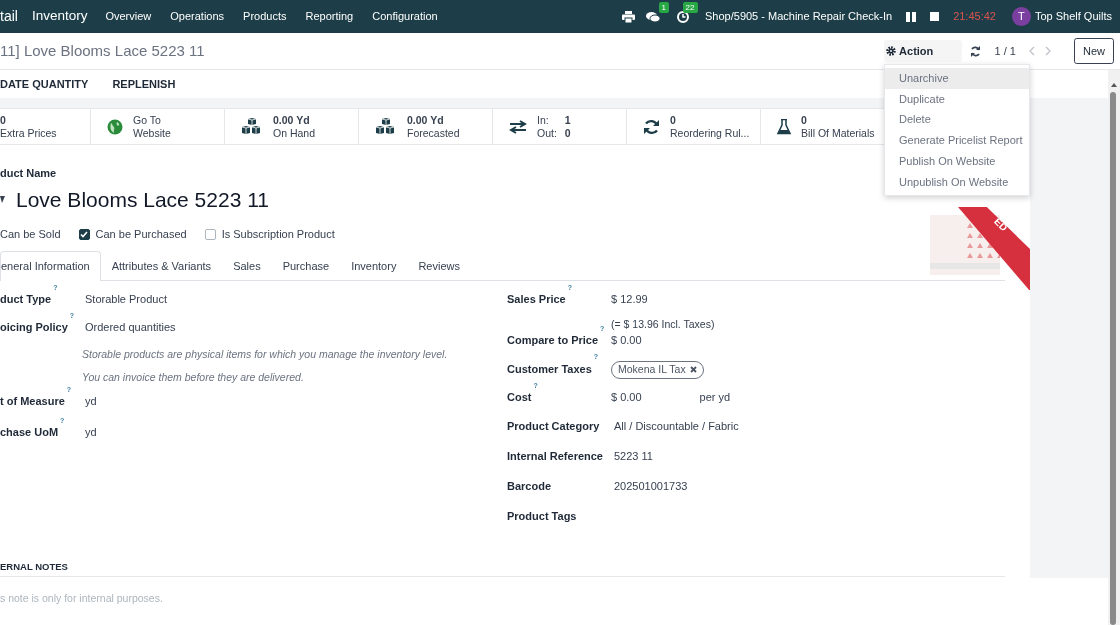 The height and width of the screenshot is (625, 1120). Describe the element at coordinates (542, 515) in the screenshot. I see `field-label: Product Tags` at that location.